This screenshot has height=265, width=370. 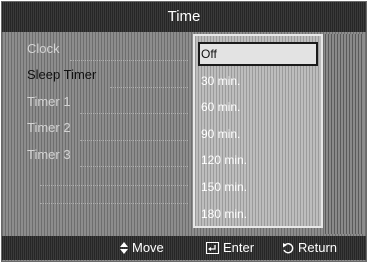 What do you see at coordinates (224, 187) in the screenshot?
I see `option-150-min: 150 min.` at bounding box center [224, 187].